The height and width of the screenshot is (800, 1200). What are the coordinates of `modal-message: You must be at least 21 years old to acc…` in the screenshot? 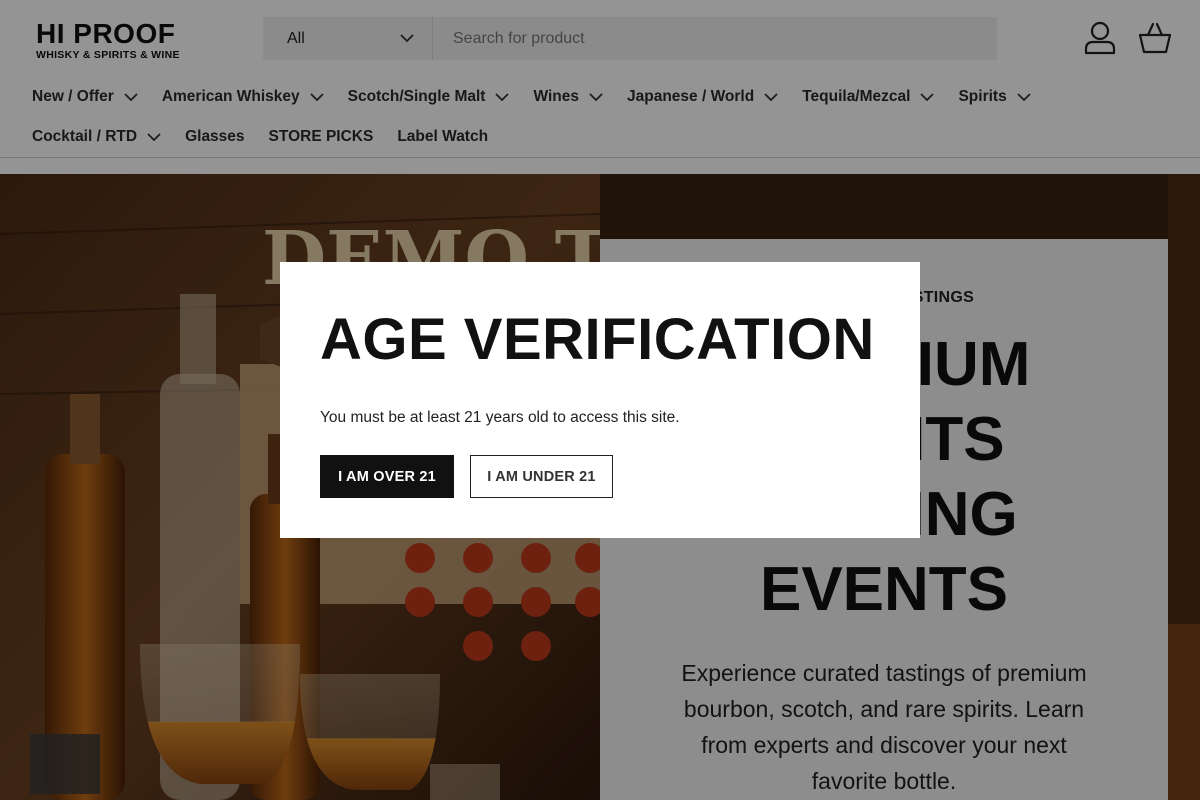 It's located at (500, 417).